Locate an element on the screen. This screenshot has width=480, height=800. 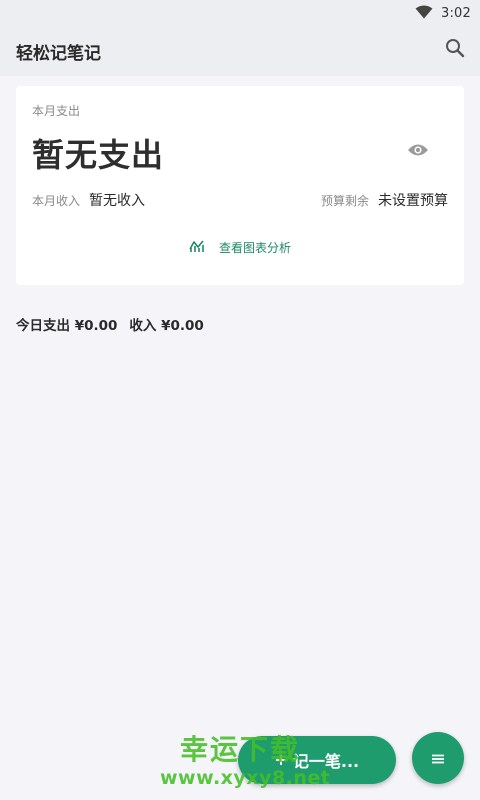
search-button is located at coordinates (455, 50).